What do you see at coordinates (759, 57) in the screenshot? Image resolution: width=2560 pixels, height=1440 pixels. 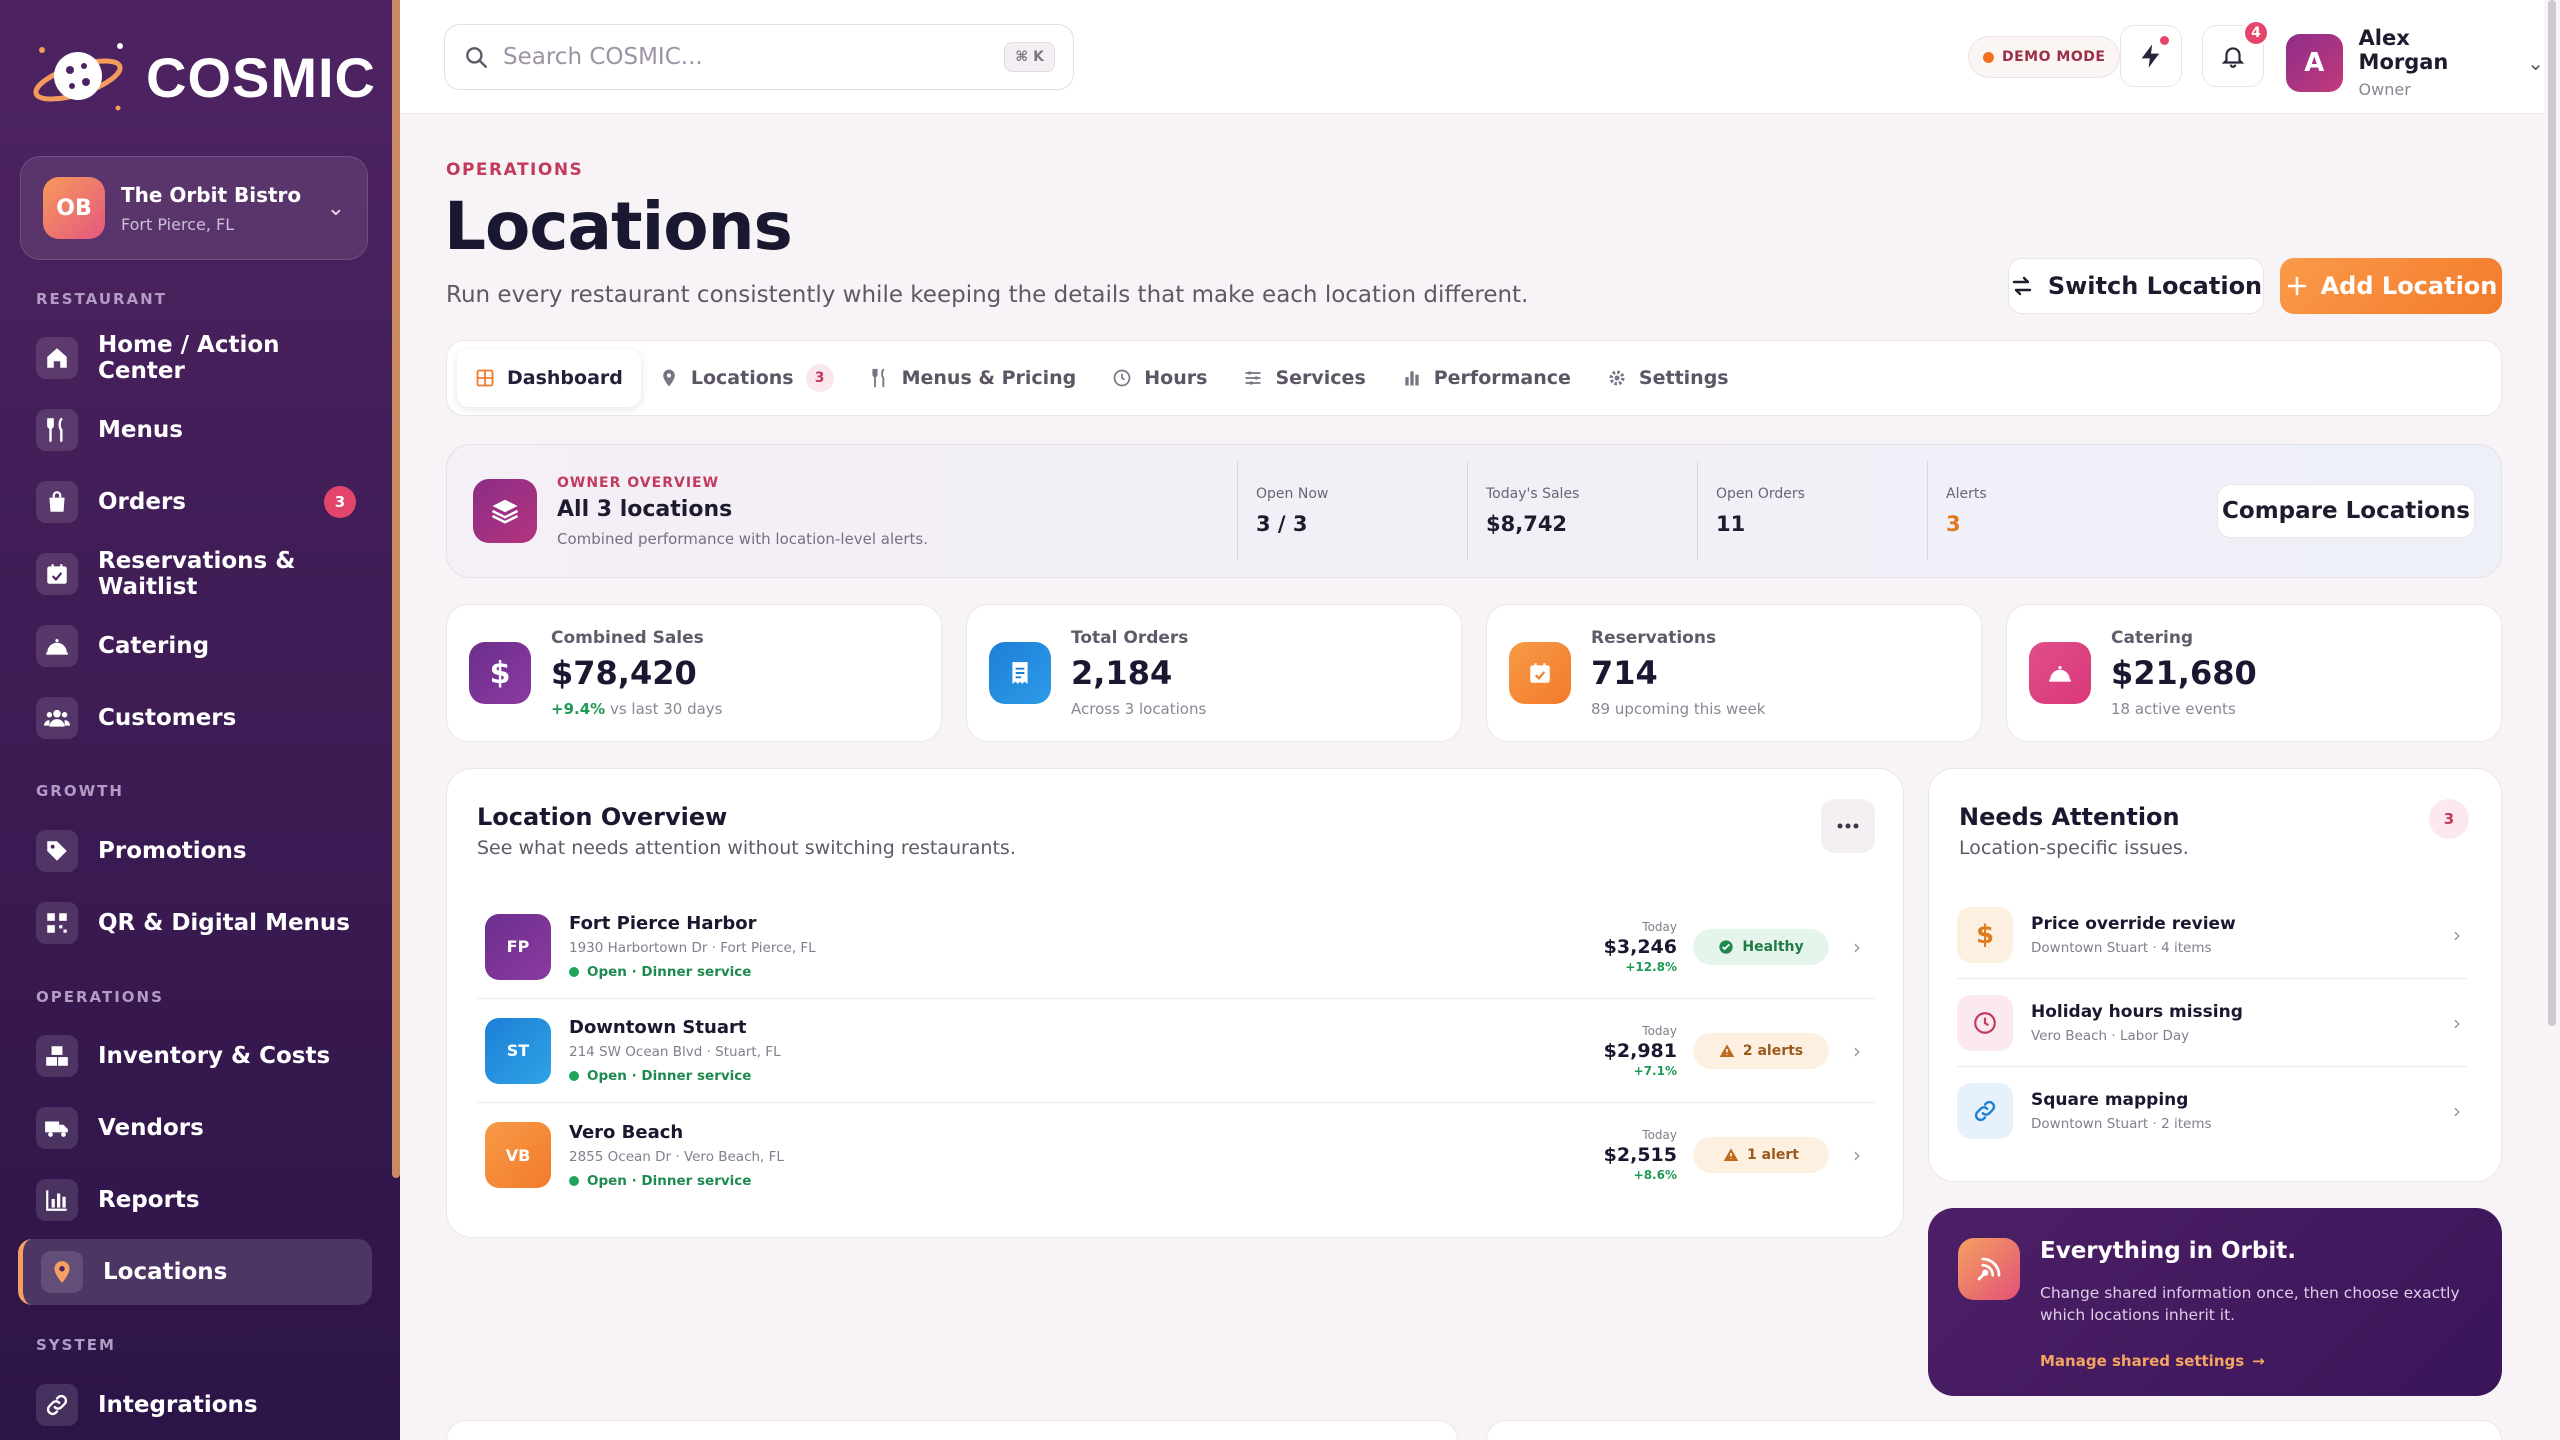 I see `search-input: Search COSMIC... ⌘ K` at bounding box center [759, 57].